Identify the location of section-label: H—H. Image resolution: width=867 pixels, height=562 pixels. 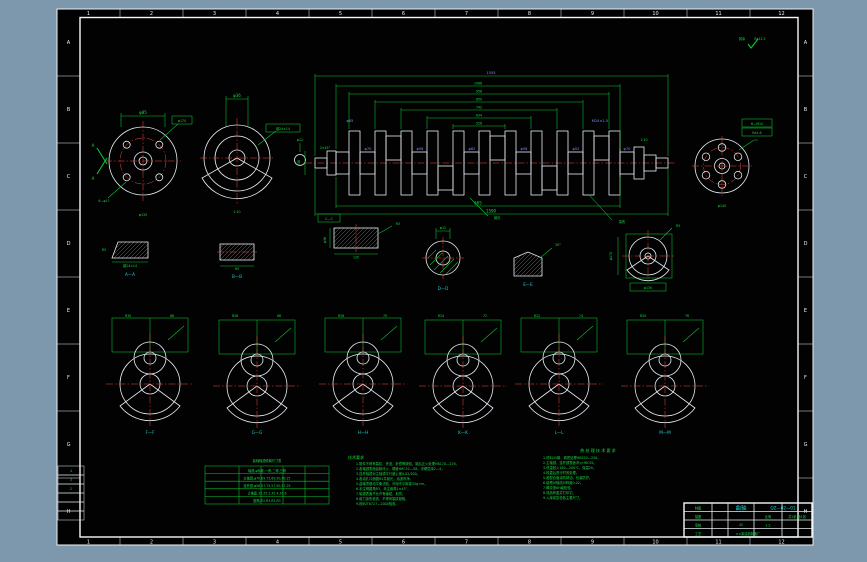
(363, 432).